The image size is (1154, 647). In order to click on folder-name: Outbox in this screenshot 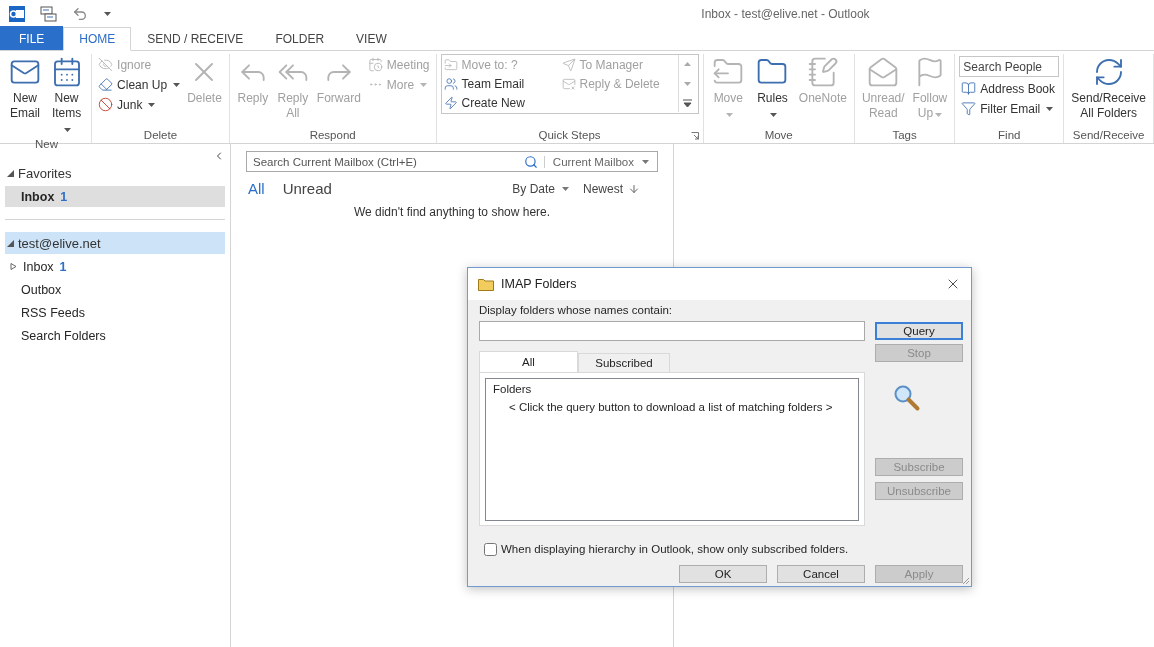, I will do `click(41, 289)`.